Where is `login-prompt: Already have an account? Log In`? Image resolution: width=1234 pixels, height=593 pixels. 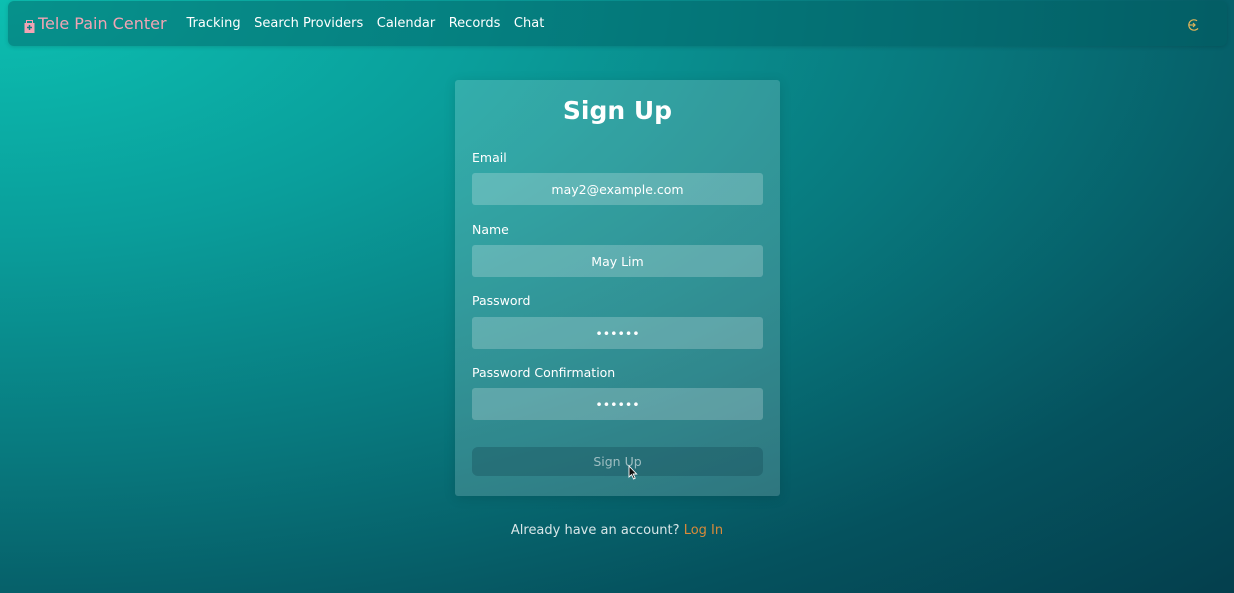
login-prompt: Already have an account? Log In is located at coordinates (617, 530).